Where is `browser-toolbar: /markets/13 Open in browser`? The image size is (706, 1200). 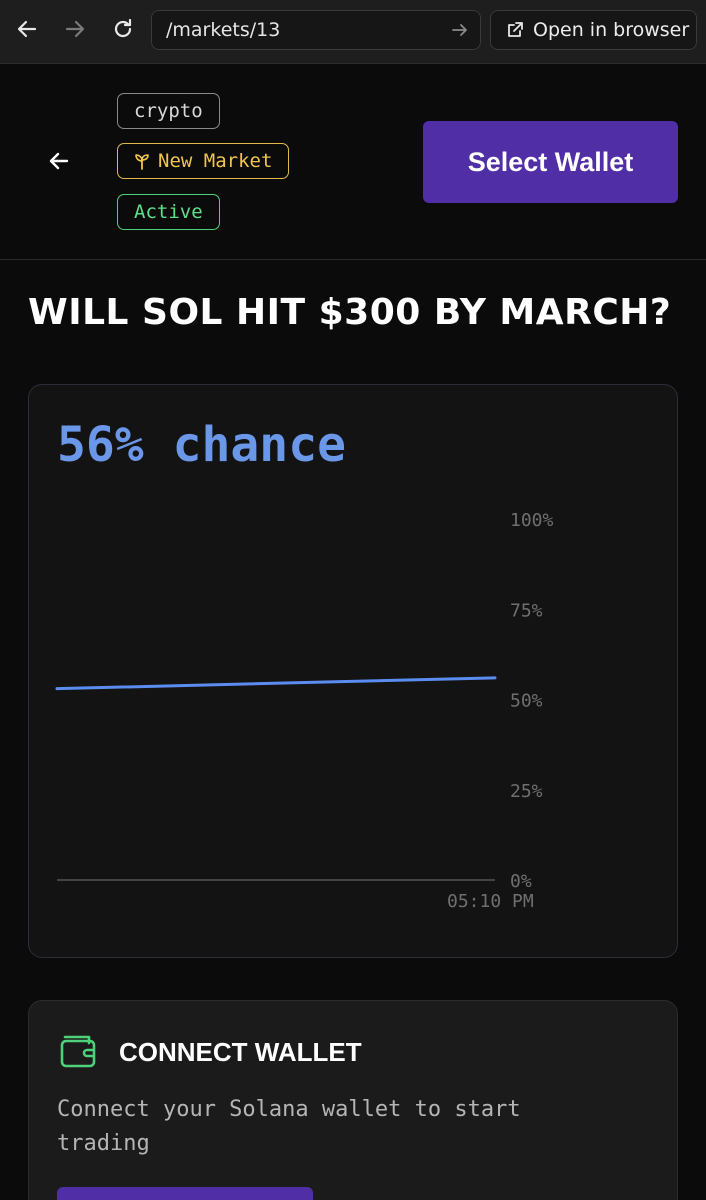 browser-toolbar: /markets/13 Open in browser is located at coordinates (353, 32).